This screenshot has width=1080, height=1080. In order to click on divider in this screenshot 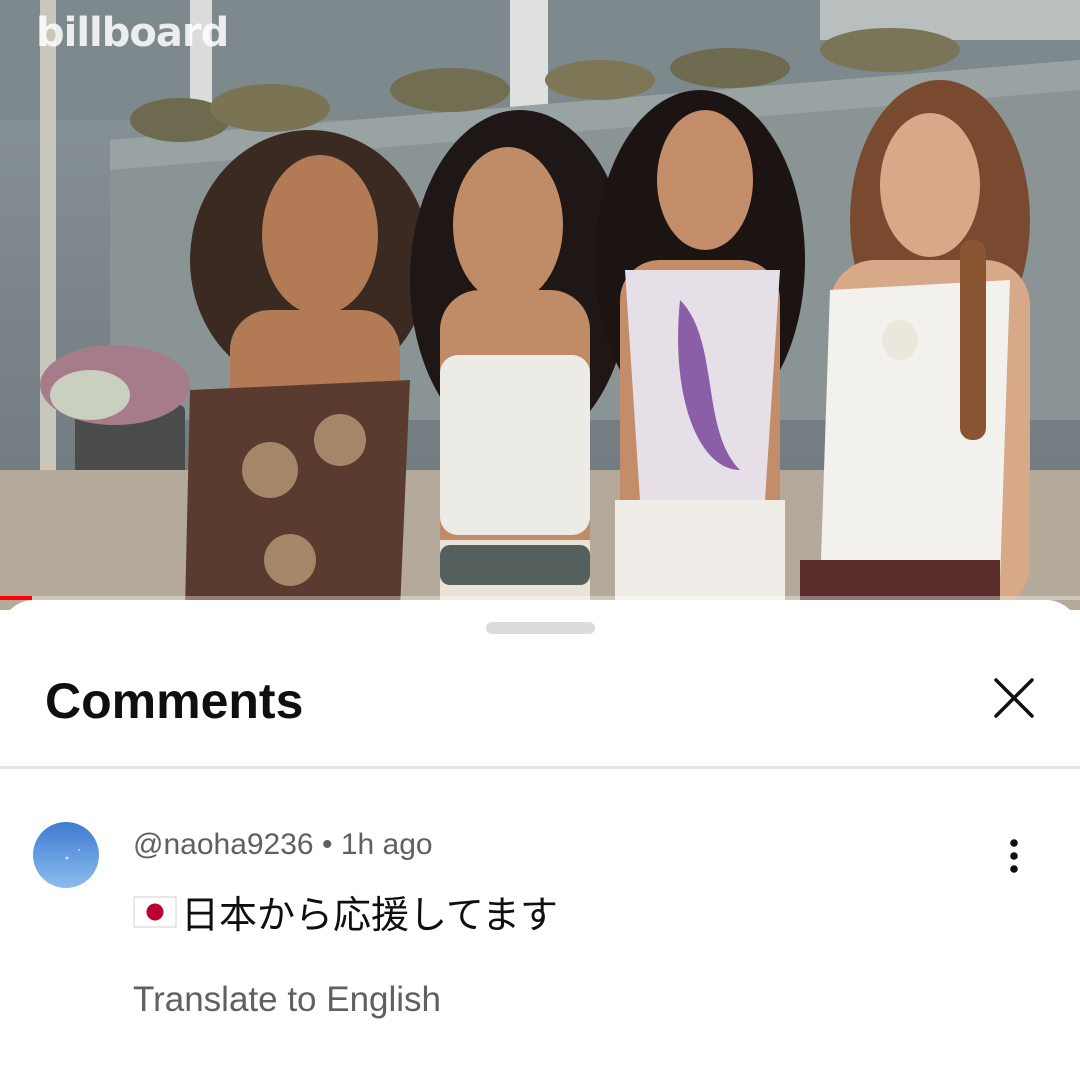, I will do `click(540, 767)`.